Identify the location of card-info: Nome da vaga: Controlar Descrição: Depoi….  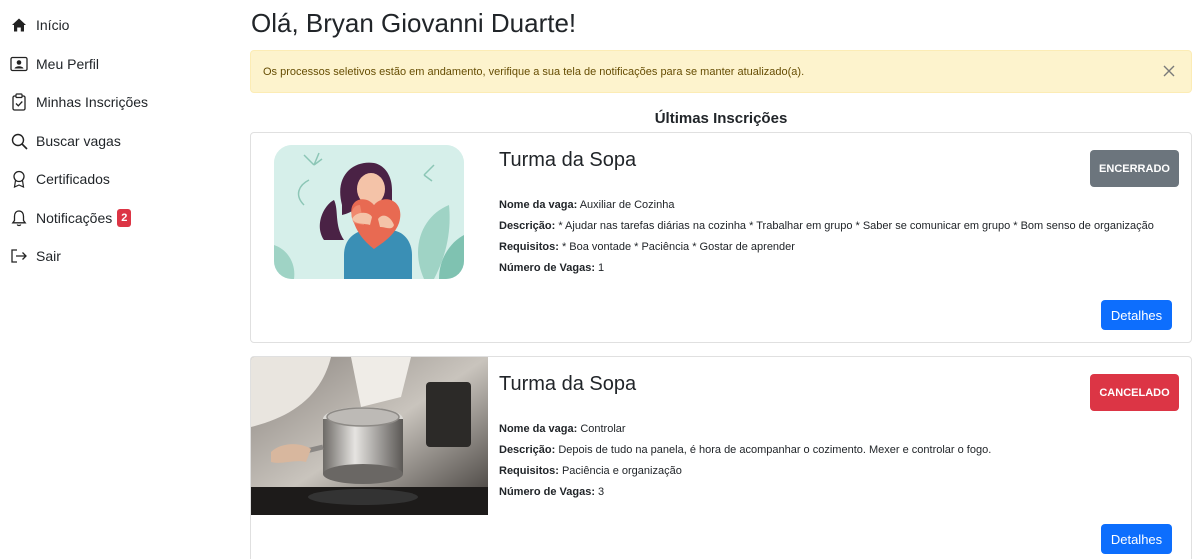
(745, 461).